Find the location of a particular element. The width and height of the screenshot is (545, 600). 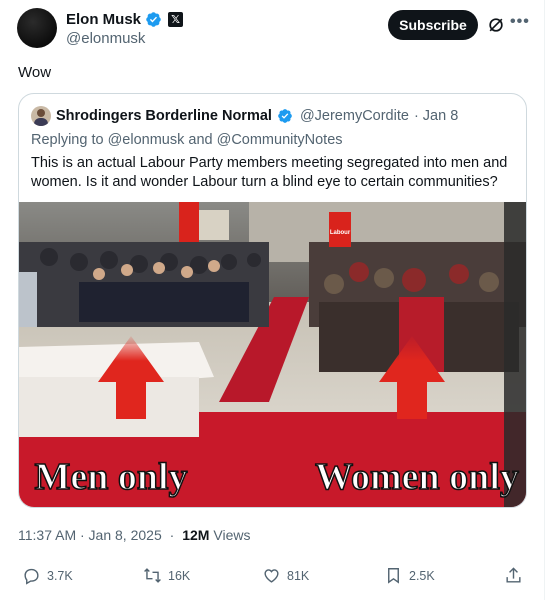

repost-icon is located at coordinates (152, 575).